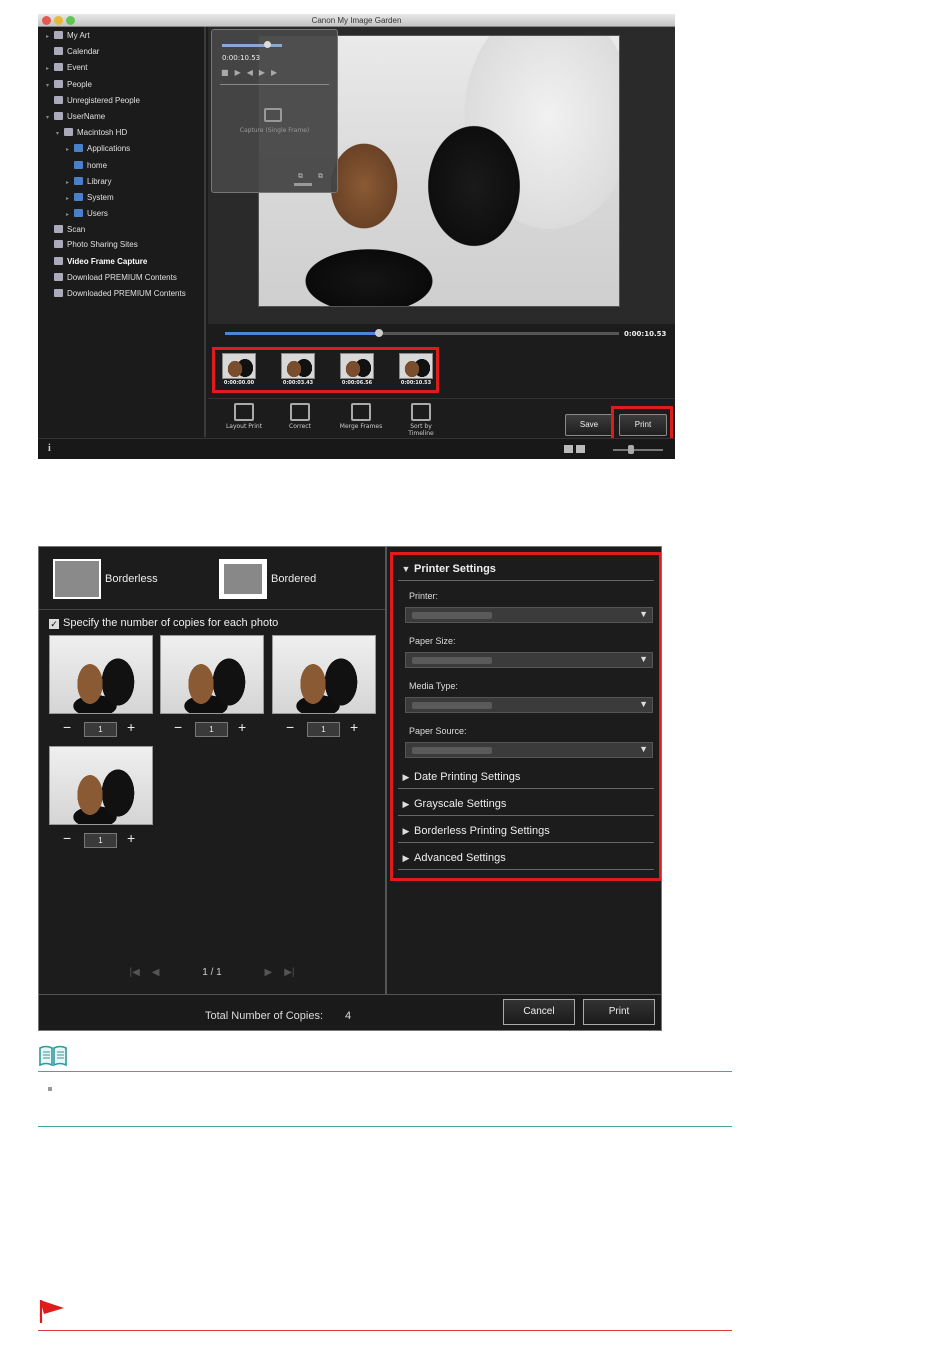  What do you see at coordinates (265, 72) in the screenshot?
I see `next-frame-icon: ▶` at bounding box center [265, 72].